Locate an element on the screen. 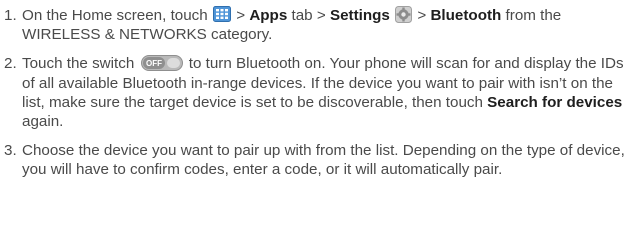 The image size is (635, 241). step-1-text-start: On the Home screen, touch is located at coordinates (115, 15).